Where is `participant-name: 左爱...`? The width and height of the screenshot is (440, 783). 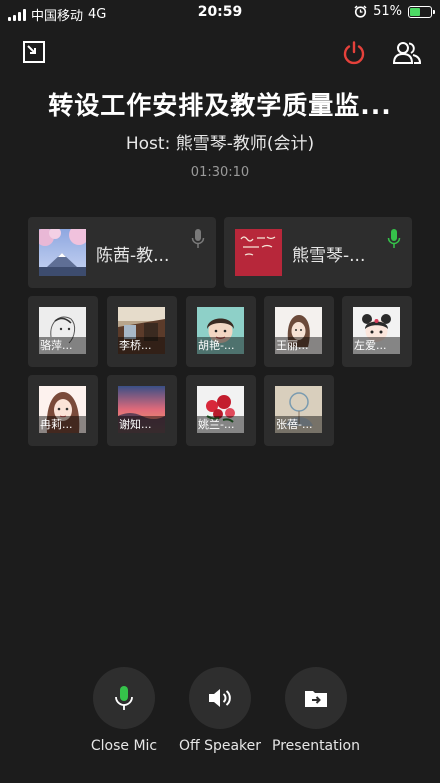
participant-name: 左爱... is located at coordinates (376, 345).